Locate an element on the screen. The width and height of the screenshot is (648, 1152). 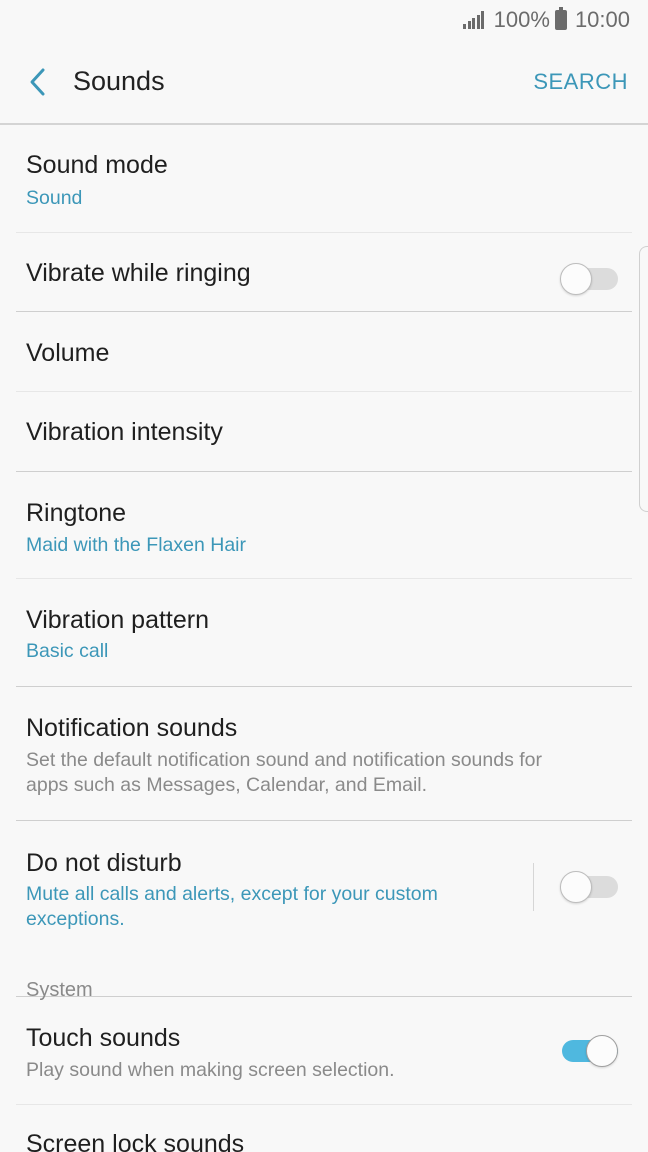
item-title: Vibrate while ringing is located at coordinates (138, 273).